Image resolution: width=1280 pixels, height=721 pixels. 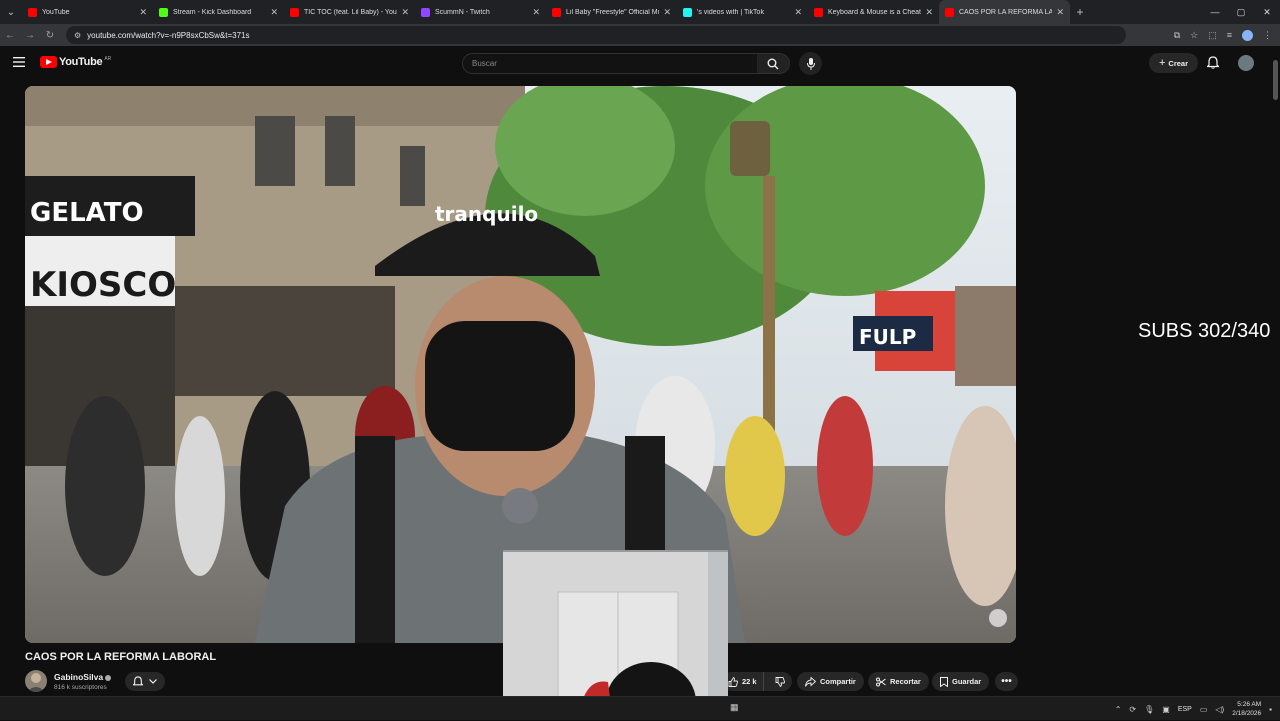 I want to click on tab-title: Lil Baby "Freestyle" Official Music, so click(x=612, y=12).